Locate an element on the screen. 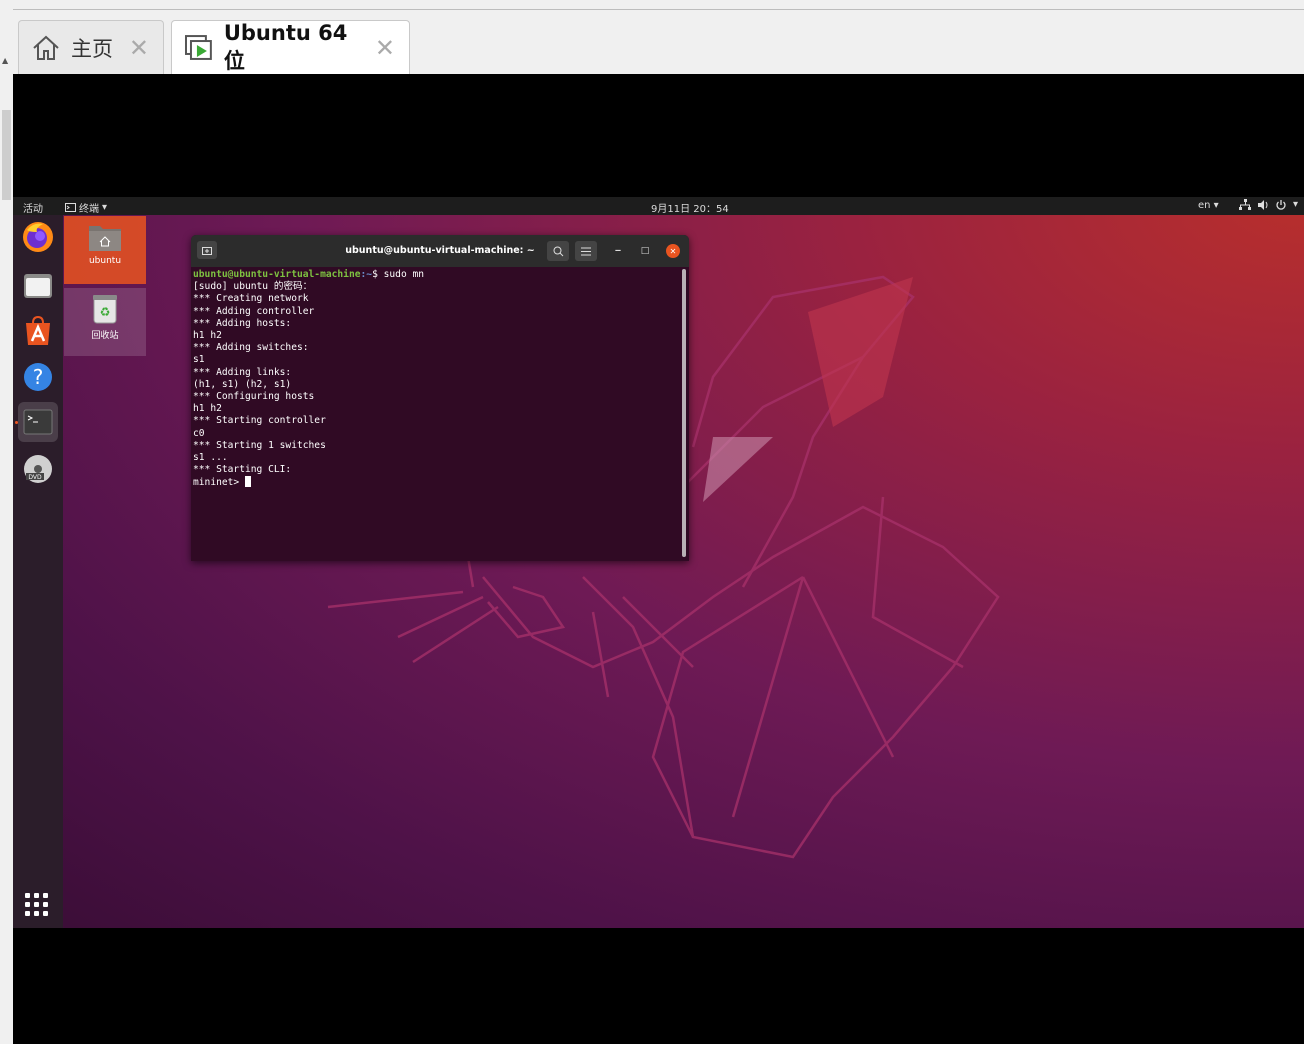 The height and width of the screenshot is (1044, 1304). text-cursor is located at coordinates (247, 482).